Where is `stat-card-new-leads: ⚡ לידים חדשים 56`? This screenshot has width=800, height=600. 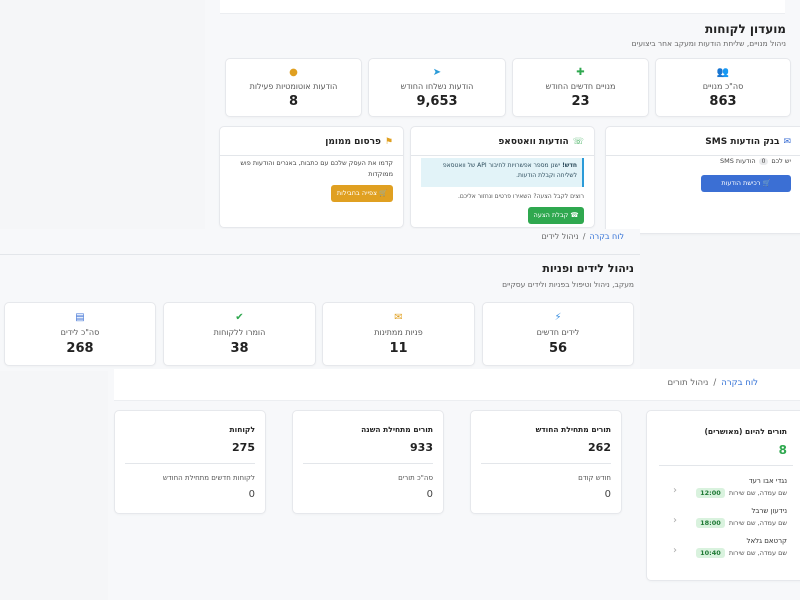 stat-card-new-leads: ⚡ לידים חדשים 56 is located at coordinates (558, 334).